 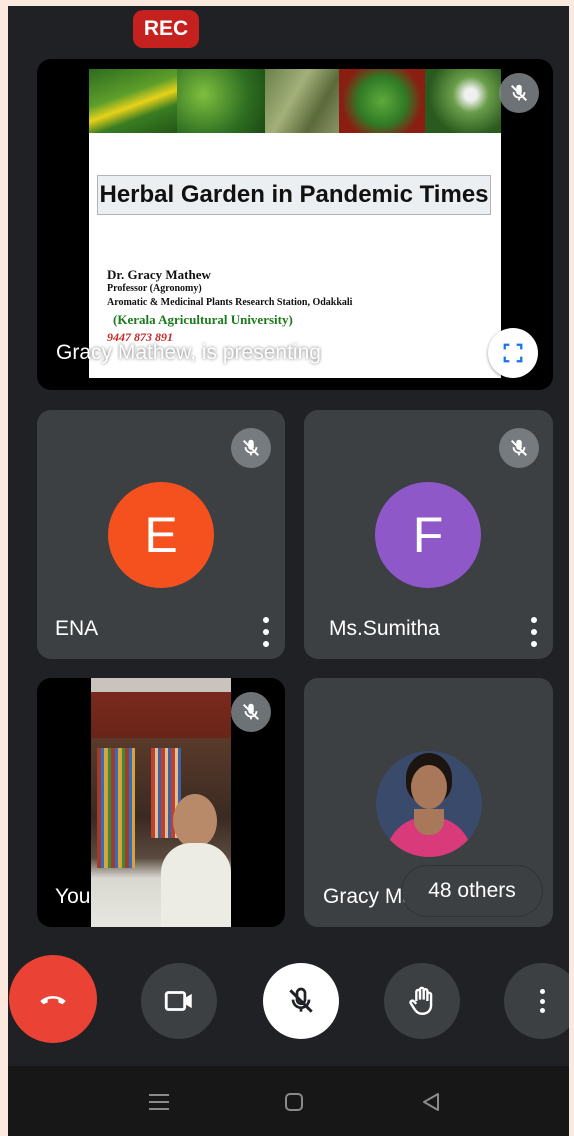 I want to click on others-count-chip: 48 others, so click(x=472, y=891).